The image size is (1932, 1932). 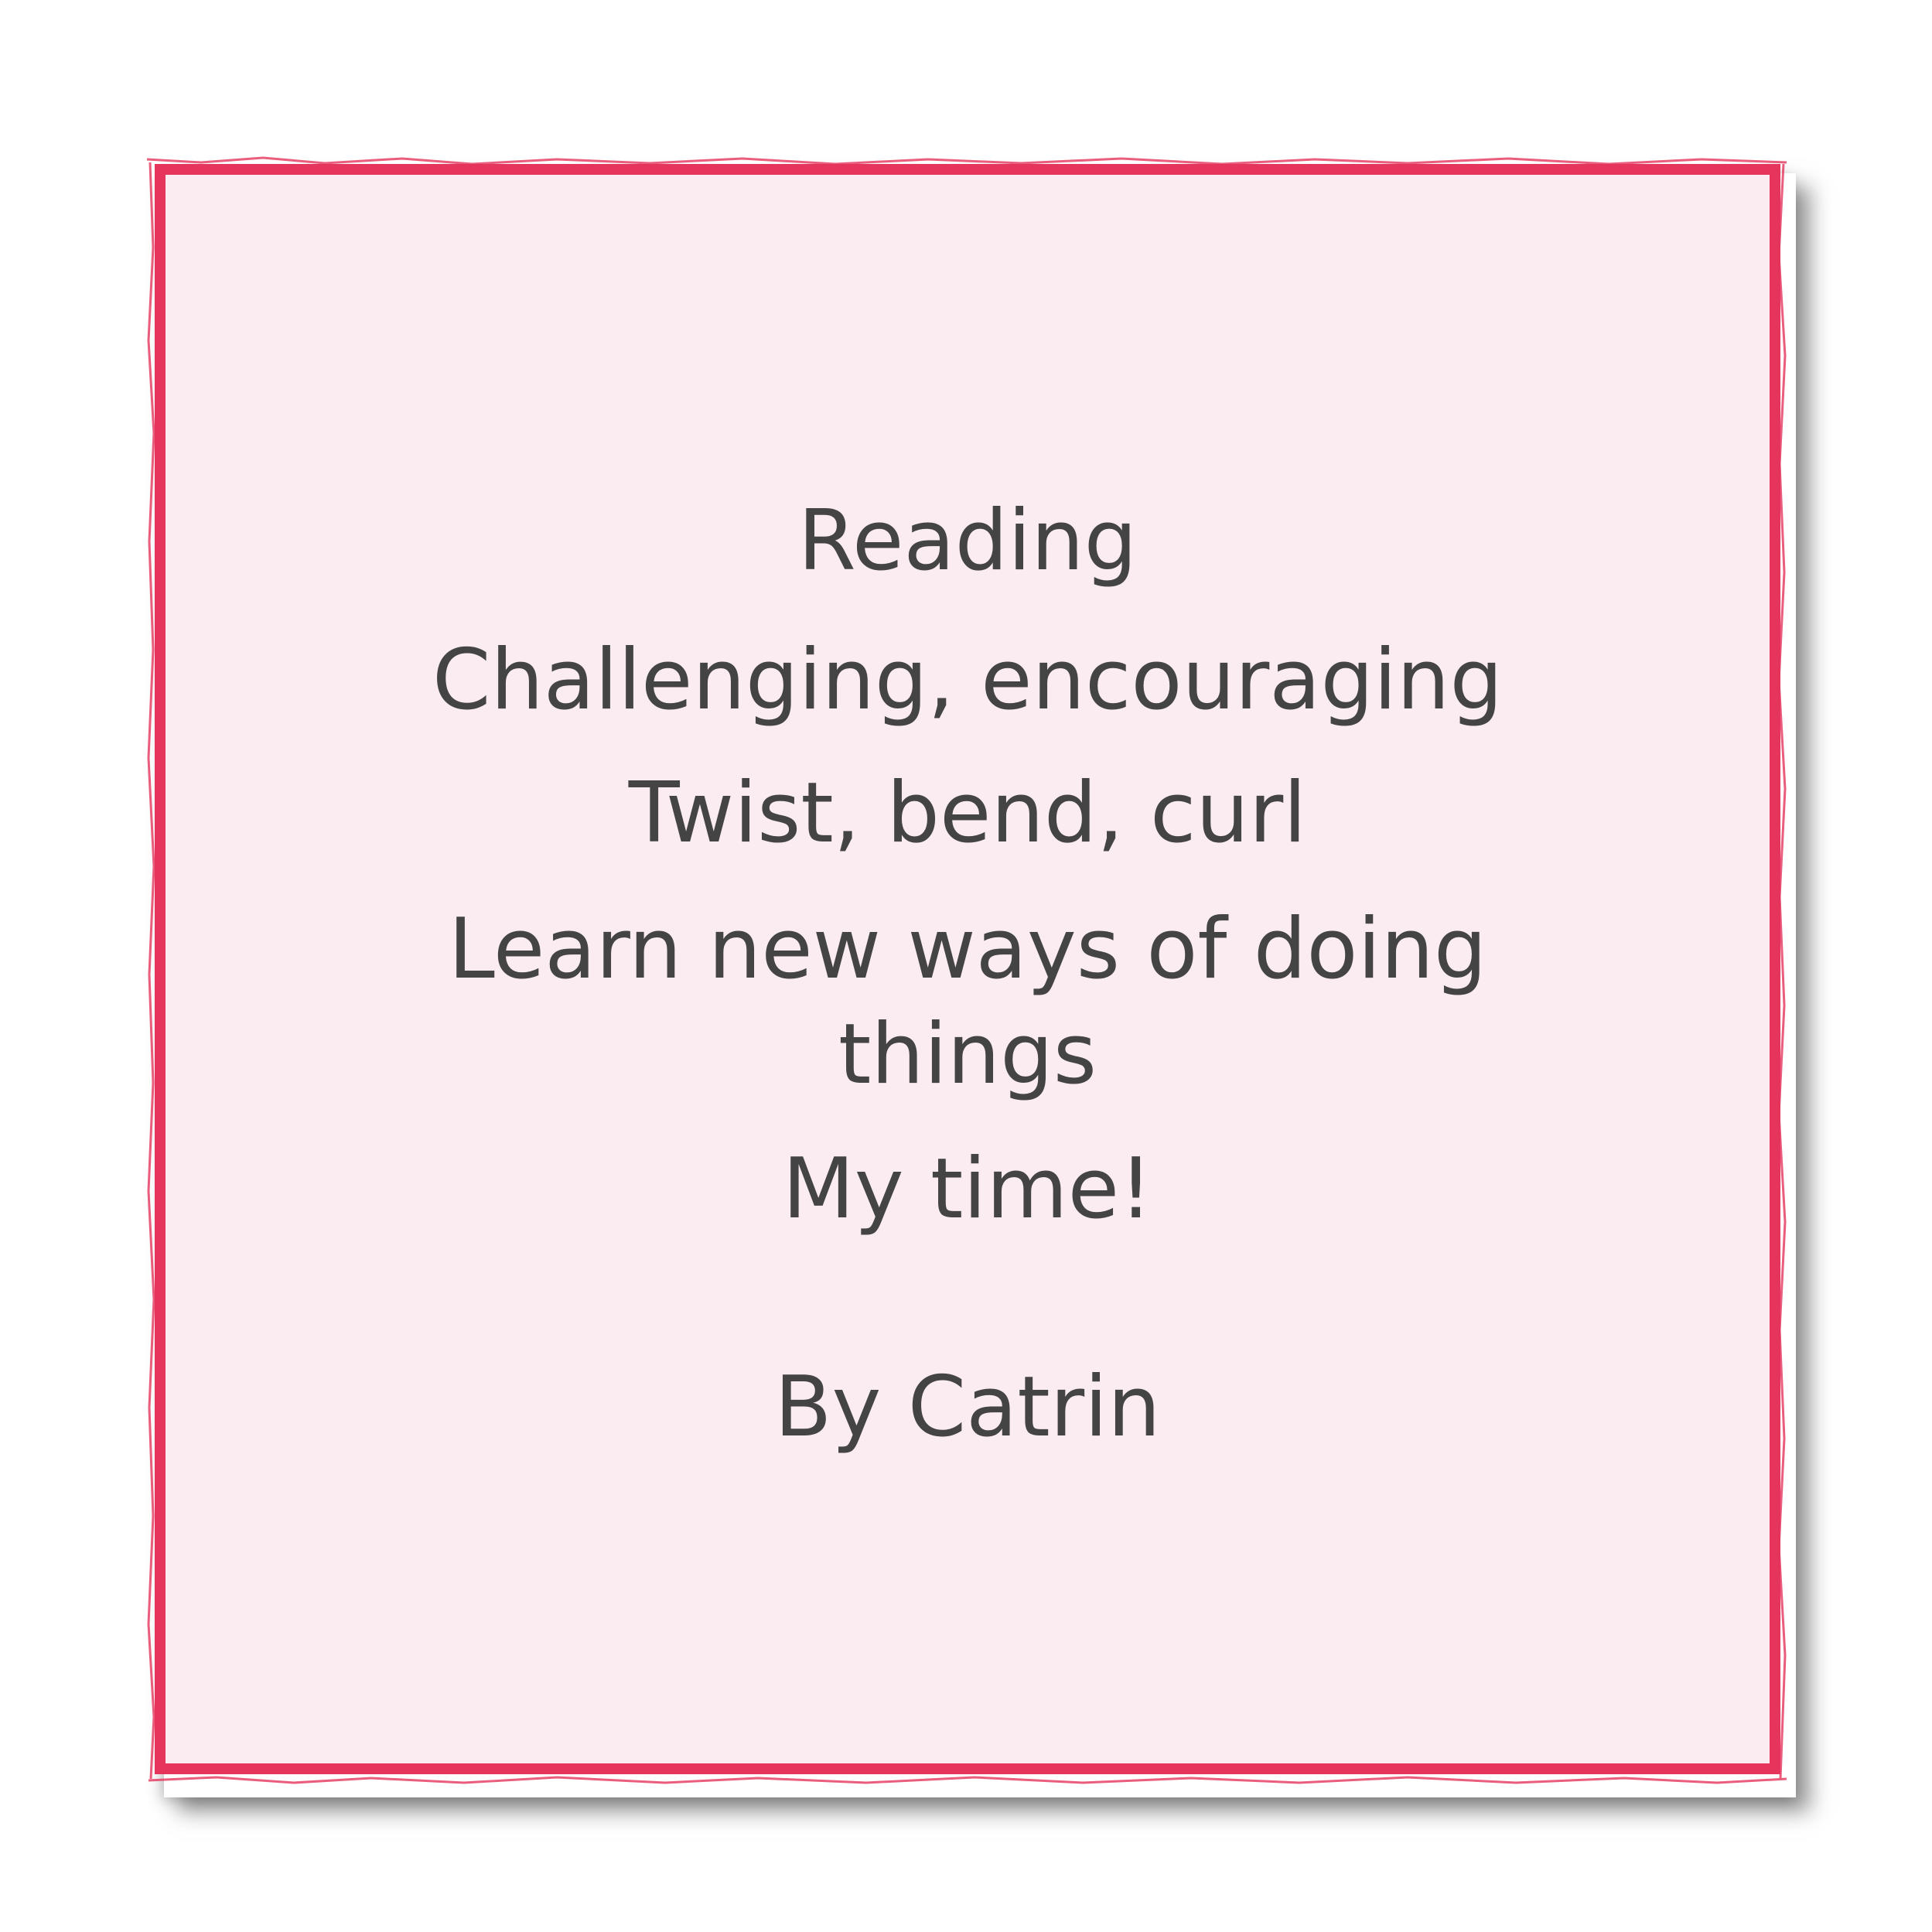 I want to click on poem-line-1: Reading, so click(x=967, y=541).